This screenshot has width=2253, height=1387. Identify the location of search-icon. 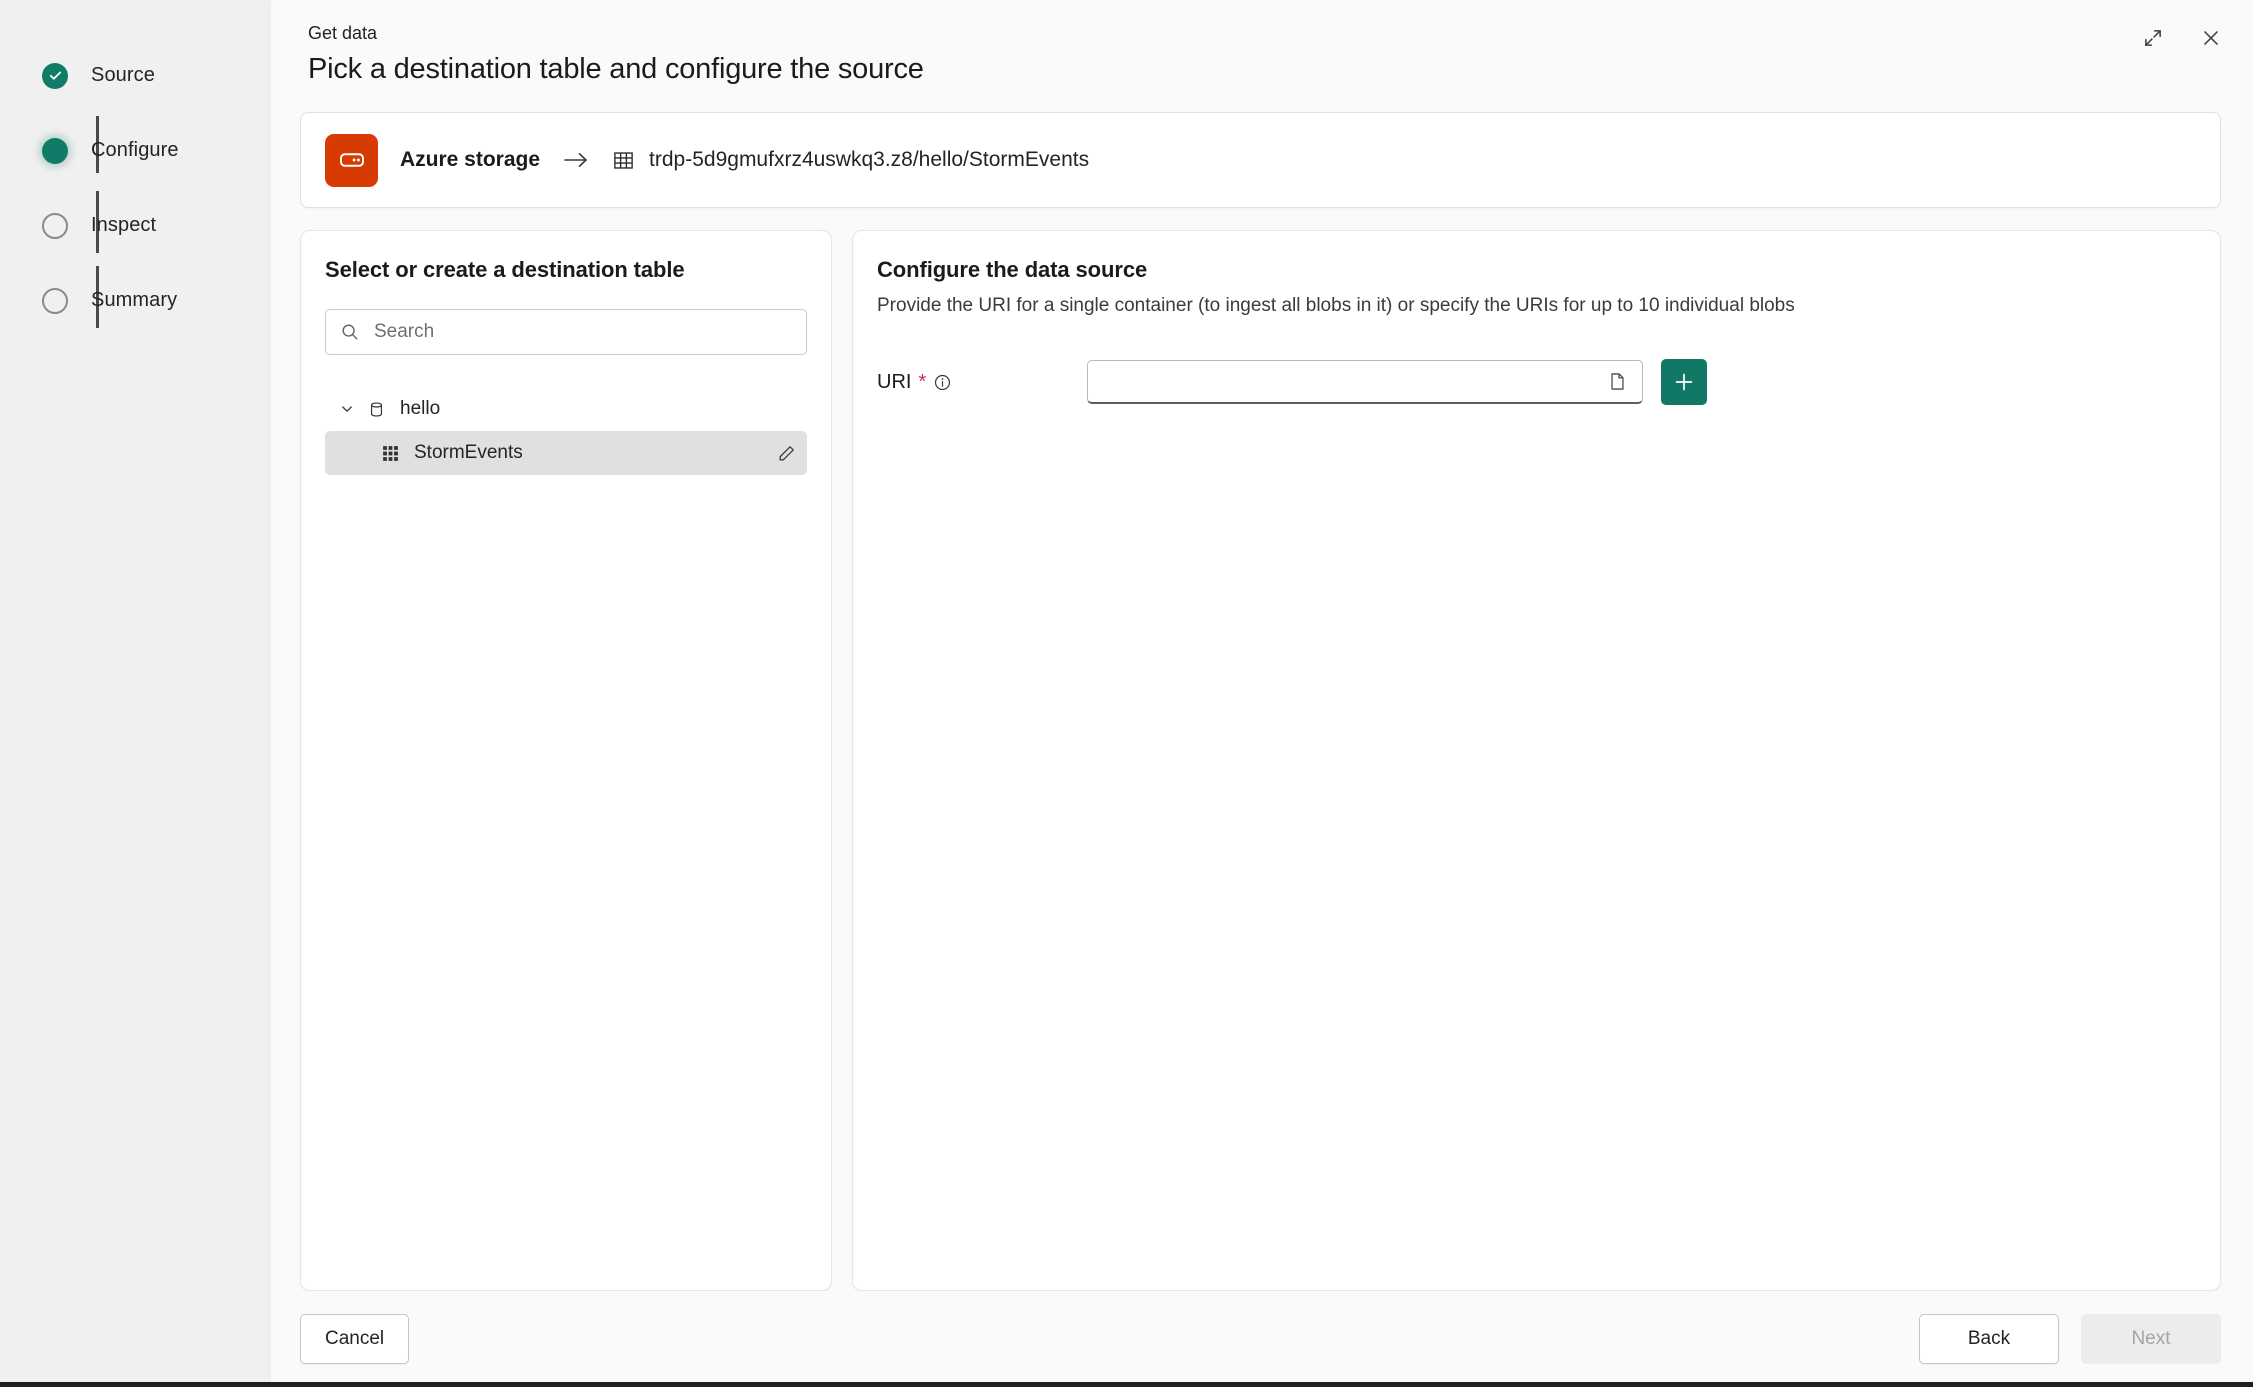
(350, 332).